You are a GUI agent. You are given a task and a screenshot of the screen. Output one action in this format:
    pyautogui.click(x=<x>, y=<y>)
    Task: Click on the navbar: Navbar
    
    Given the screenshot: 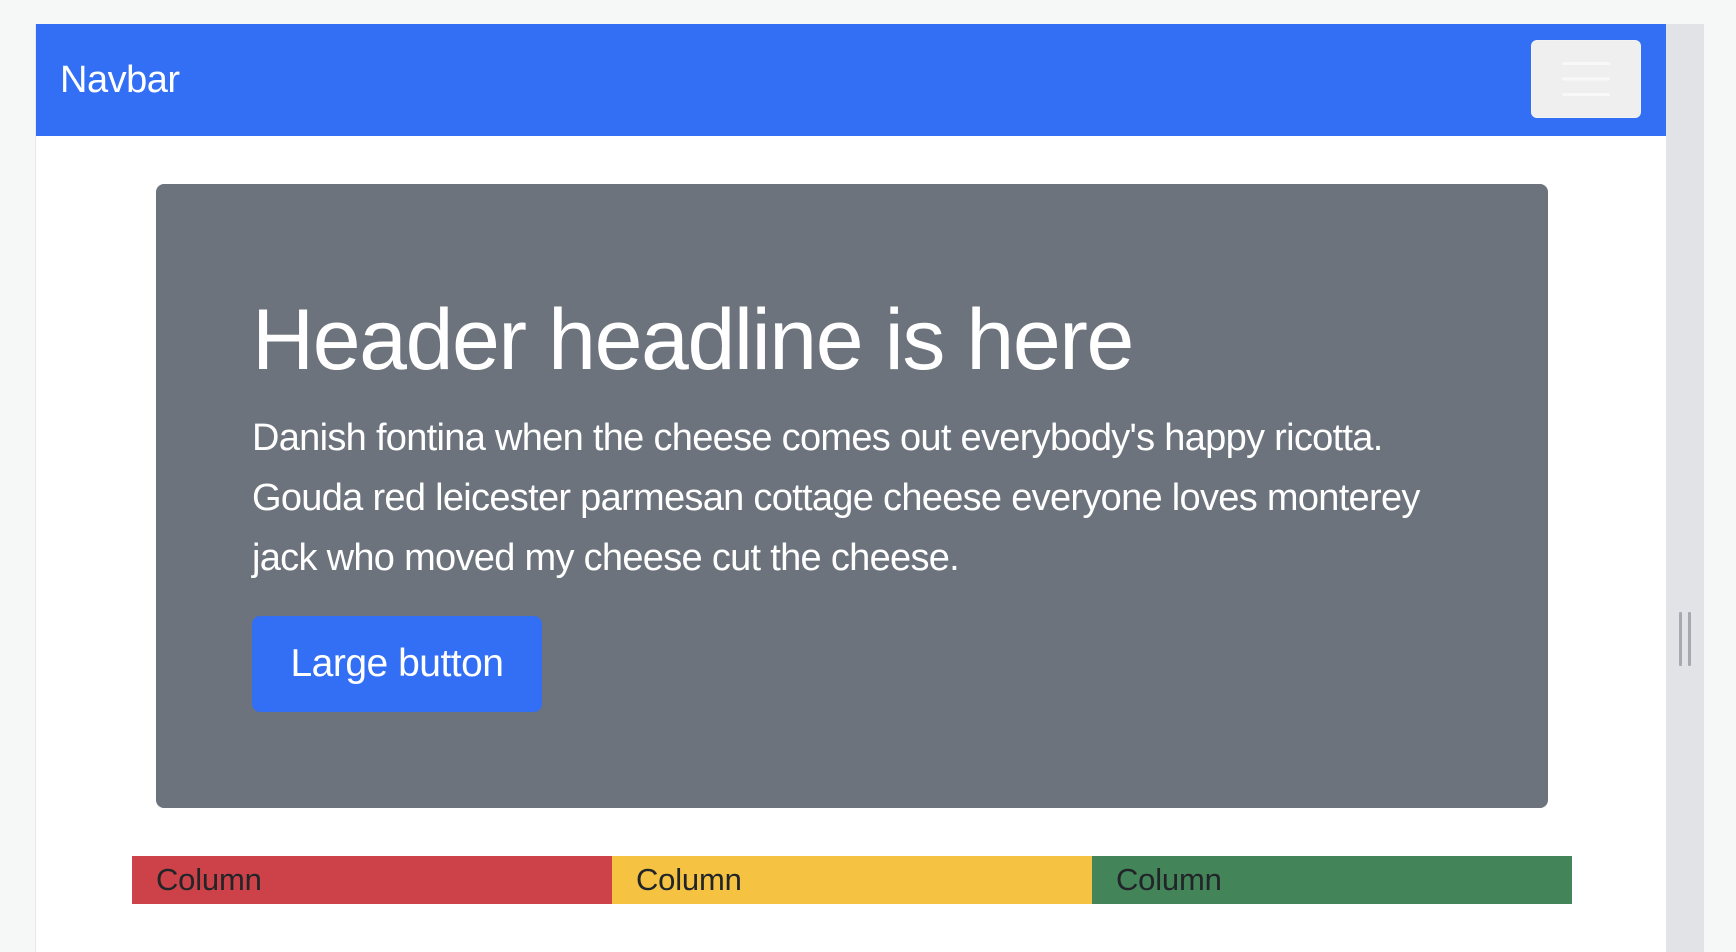 What is the action you would take?
    pyautogui.click(x=851, y=80)
    